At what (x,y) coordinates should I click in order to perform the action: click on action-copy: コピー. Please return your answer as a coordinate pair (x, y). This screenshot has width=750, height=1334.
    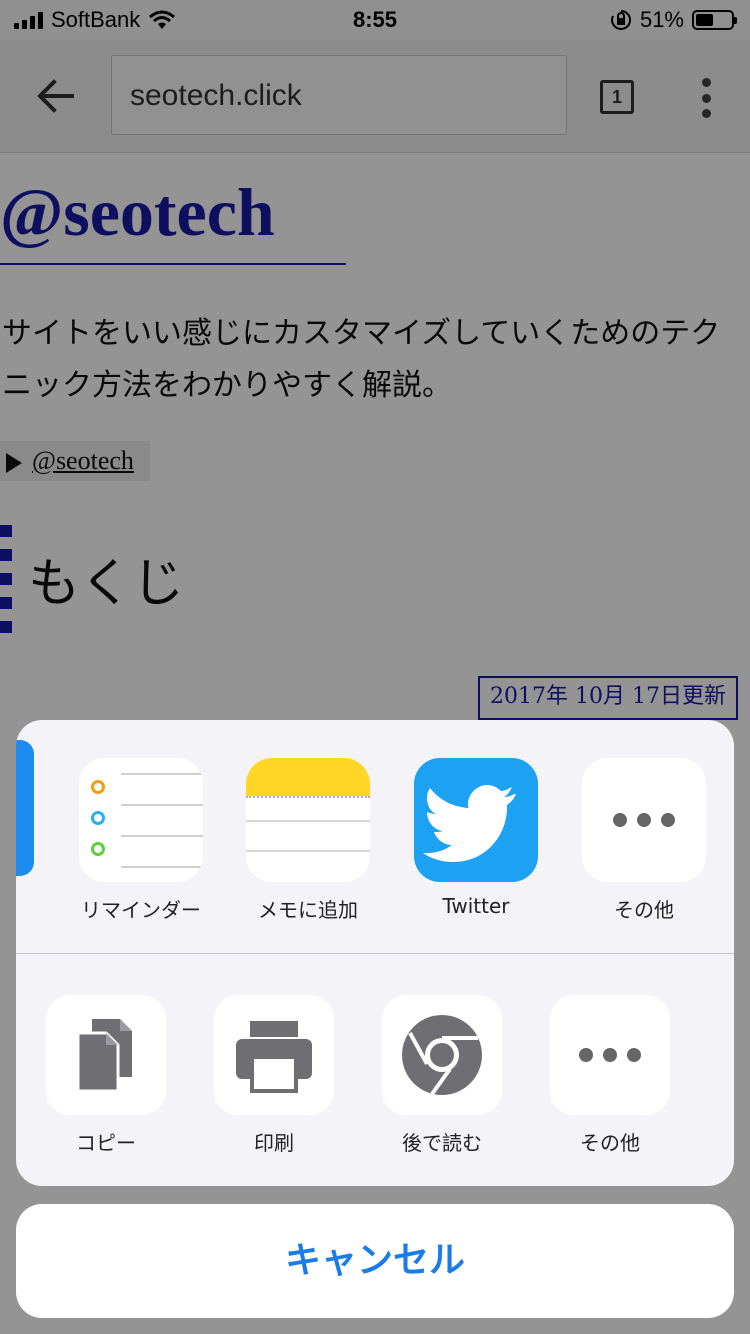
    Looking at the image, I should click on (106, 1075).